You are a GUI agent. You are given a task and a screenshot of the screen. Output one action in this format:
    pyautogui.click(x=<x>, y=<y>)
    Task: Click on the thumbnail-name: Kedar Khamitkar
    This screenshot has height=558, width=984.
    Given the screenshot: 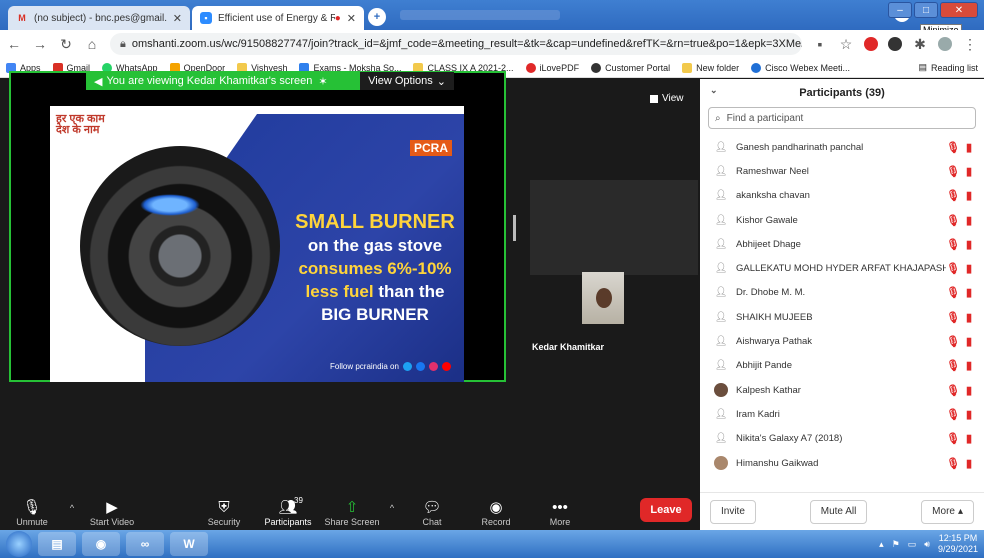 What is the action you would take?
    pyautogui.click(x=568, y=347)
    